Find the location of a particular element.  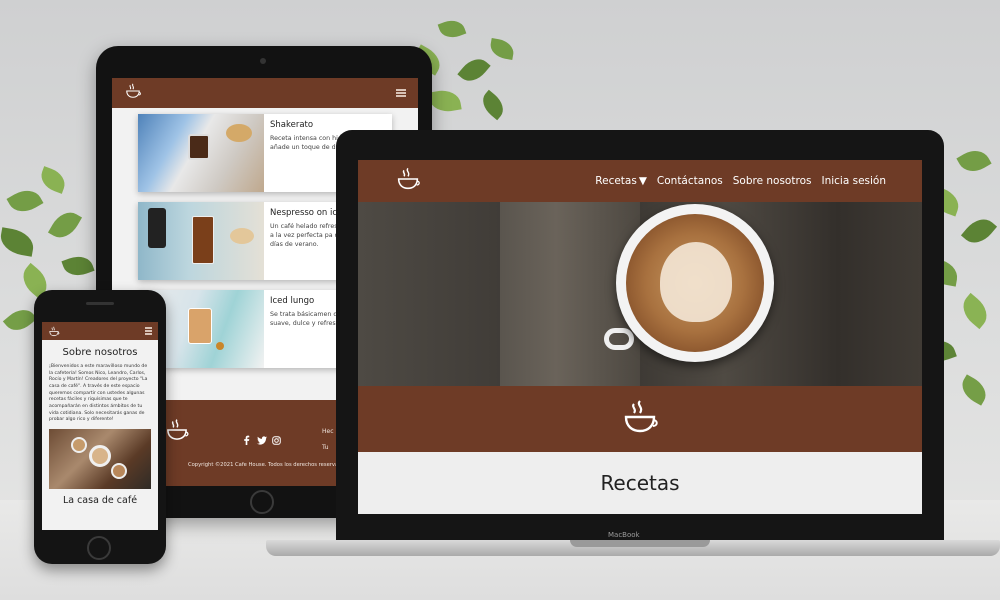

nav-label: Recetas is located at coordinates (616, 181).